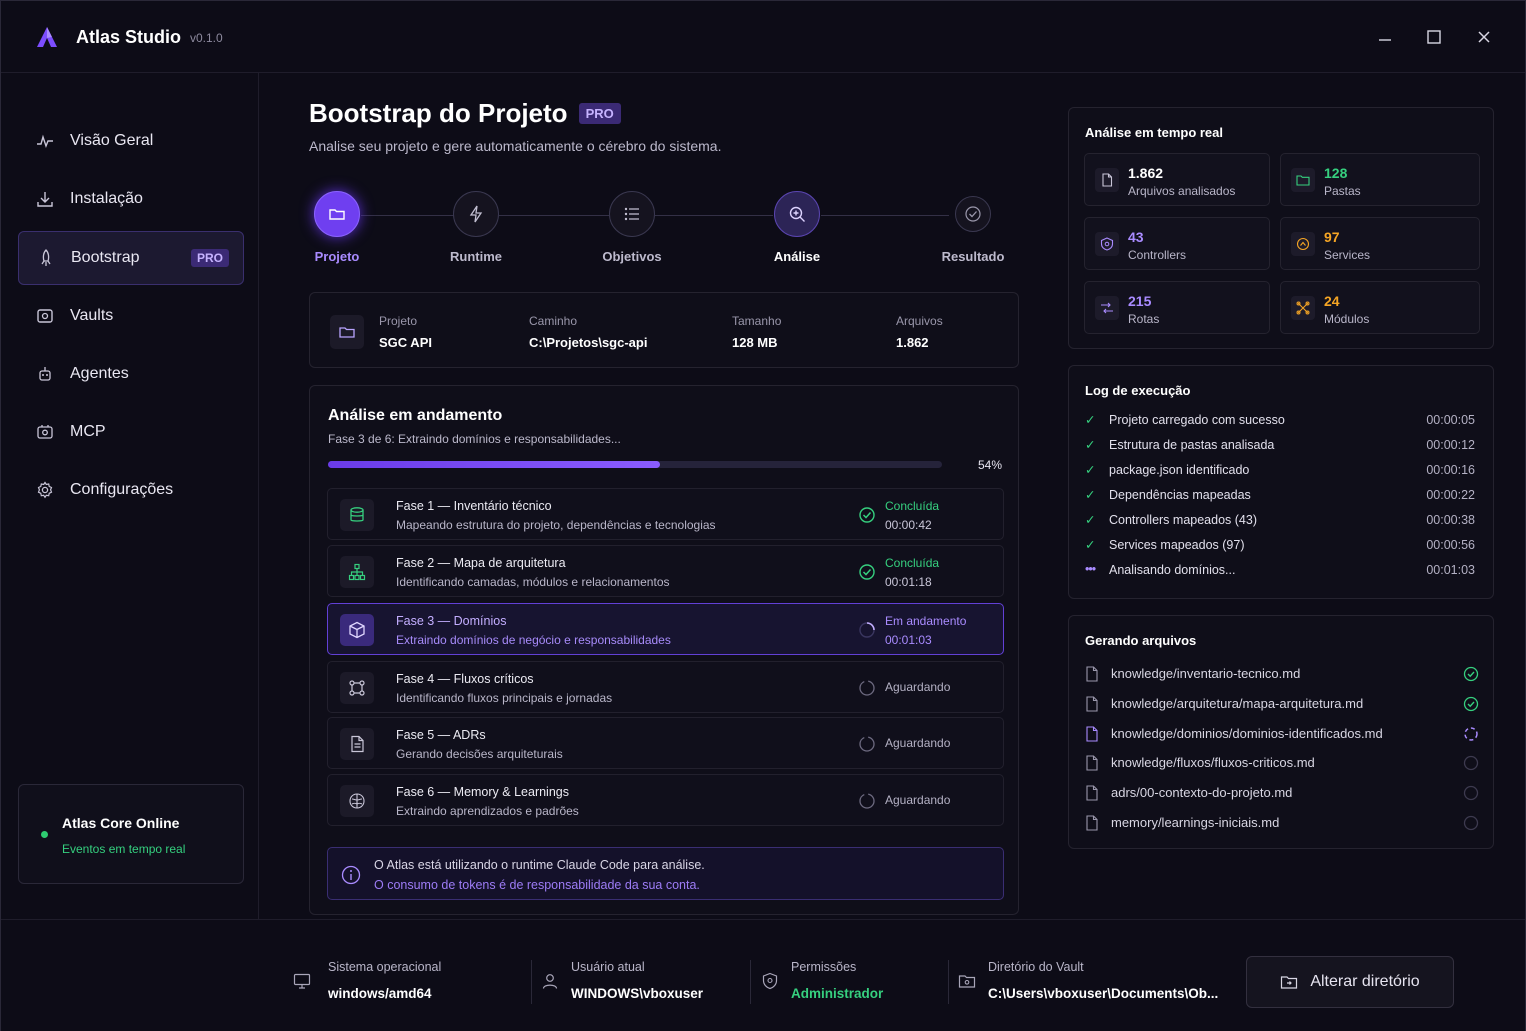 Image resolution: width=1526 pixels, height=1031 pixels. Describe the element at coordinates (919, 321) in the screenshot. I see `project-files-label: Arquivos` at that location.